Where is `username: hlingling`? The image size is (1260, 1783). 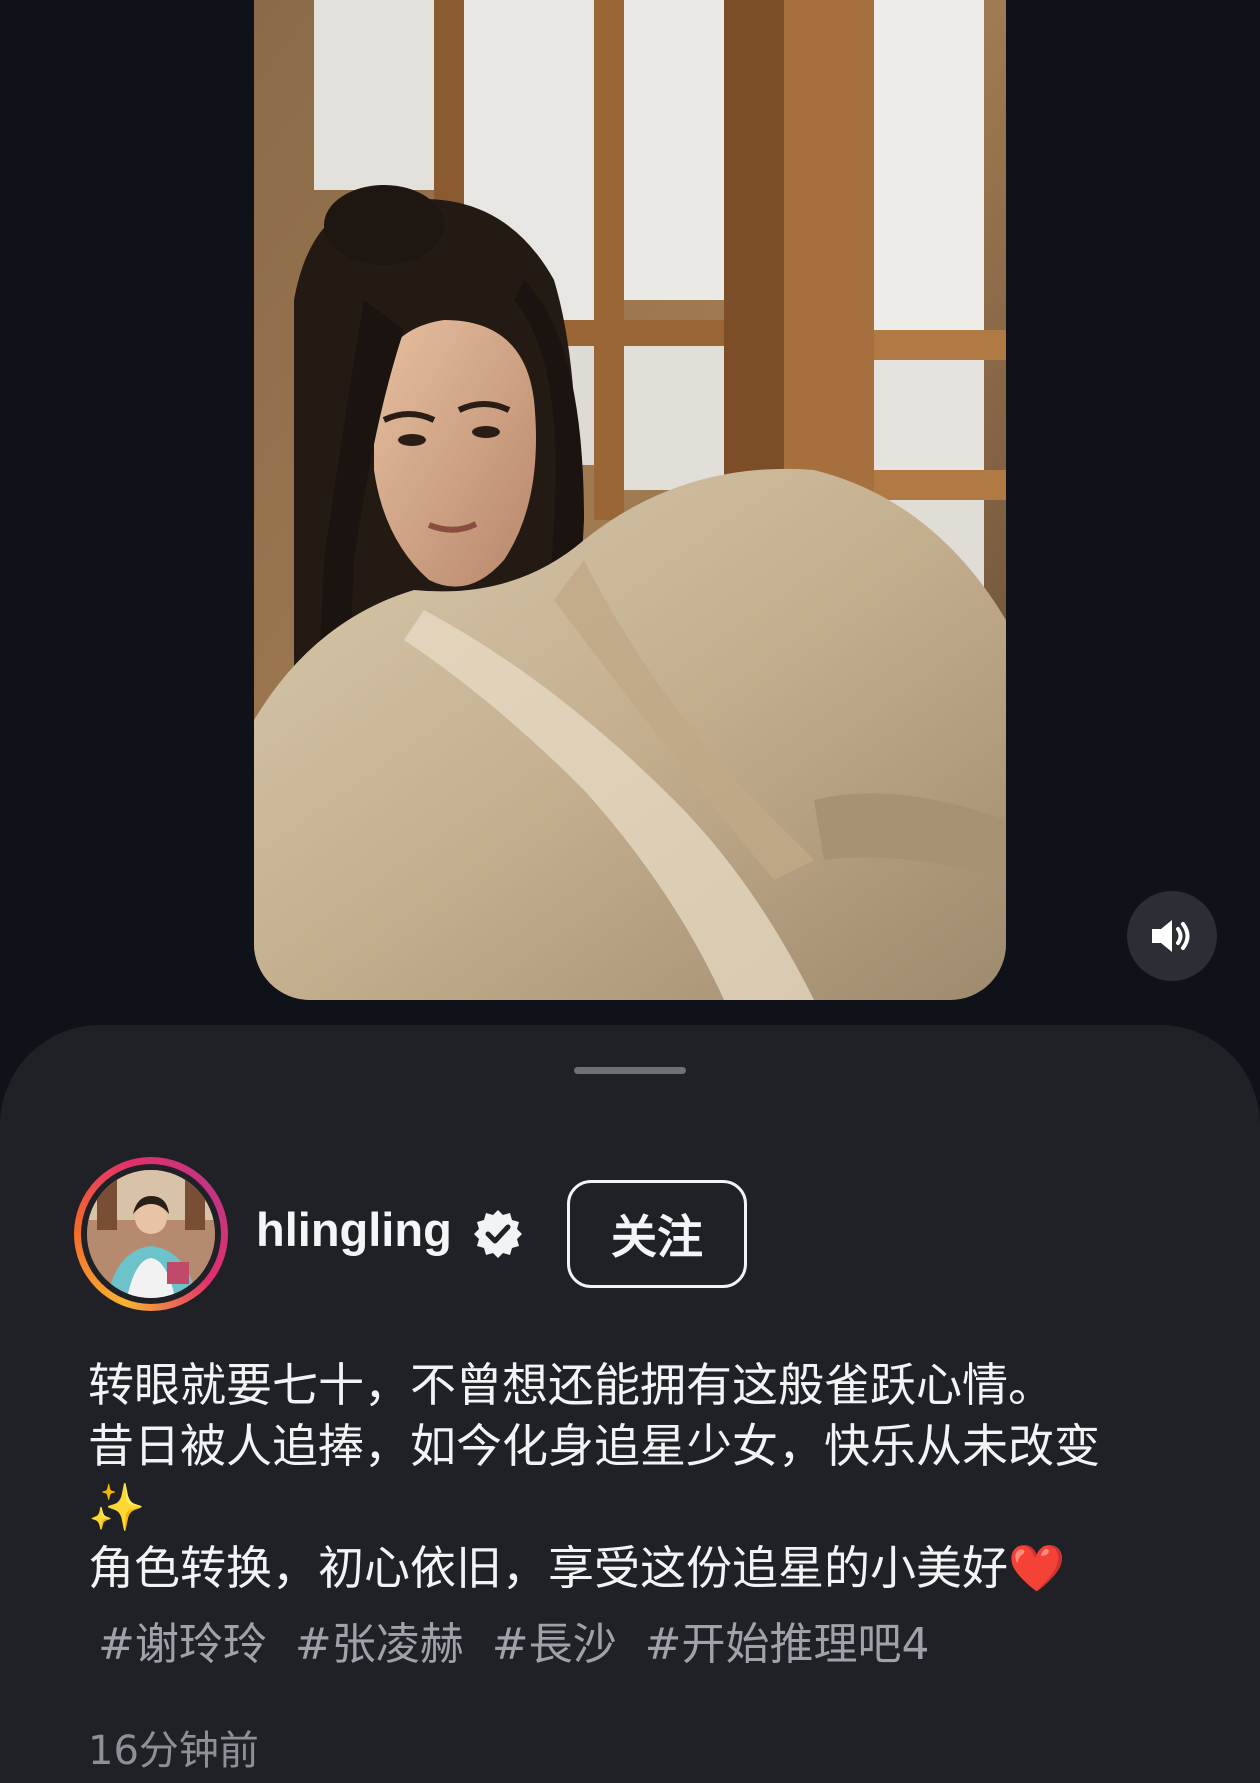
username: hlingling is located at coordinates (354, 1230).